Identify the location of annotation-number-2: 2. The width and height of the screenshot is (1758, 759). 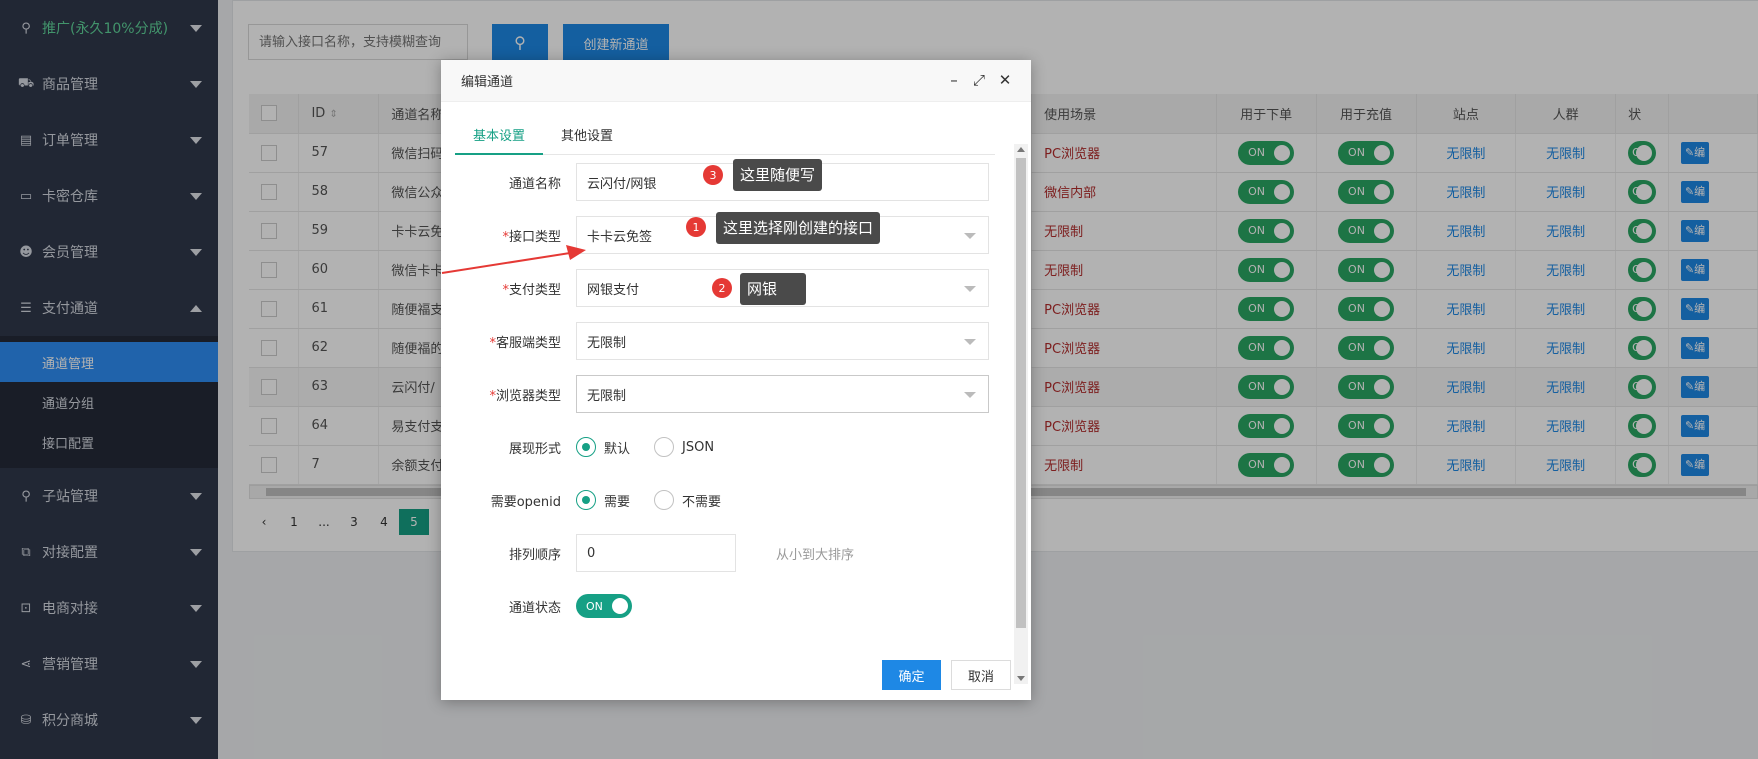
(722, 288).